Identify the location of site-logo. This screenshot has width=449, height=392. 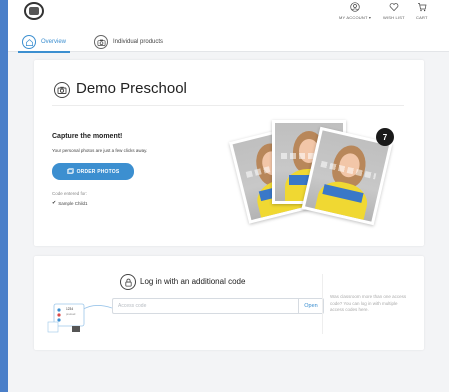
(34, 11).